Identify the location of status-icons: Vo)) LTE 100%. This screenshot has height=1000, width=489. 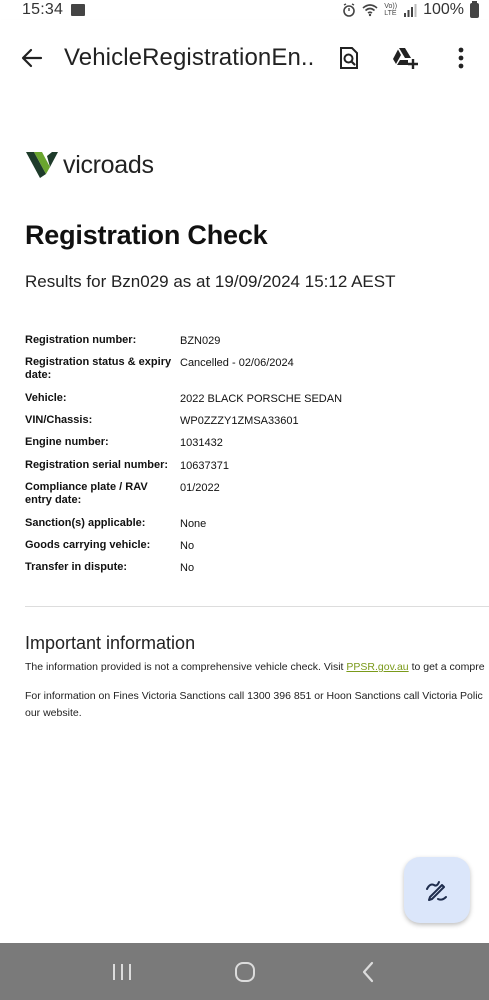
(410, 9).